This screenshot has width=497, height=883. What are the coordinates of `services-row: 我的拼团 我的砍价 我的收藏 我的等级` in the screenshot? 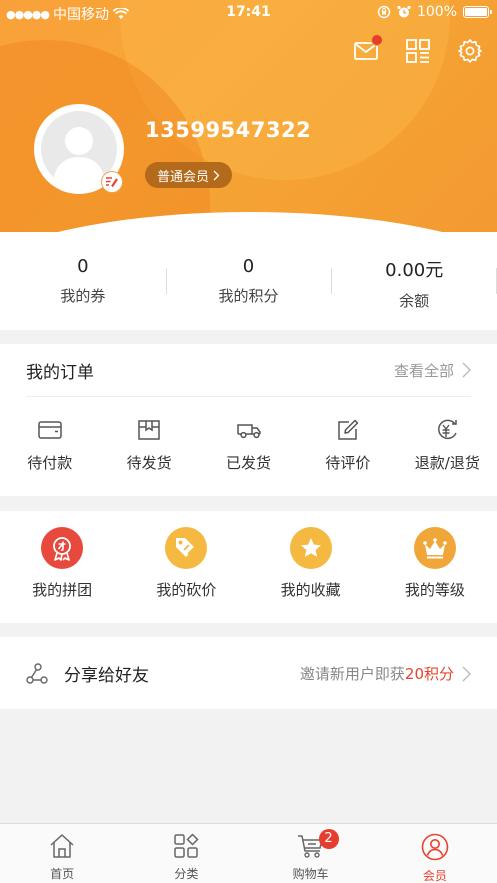 It's located at (248, 555).